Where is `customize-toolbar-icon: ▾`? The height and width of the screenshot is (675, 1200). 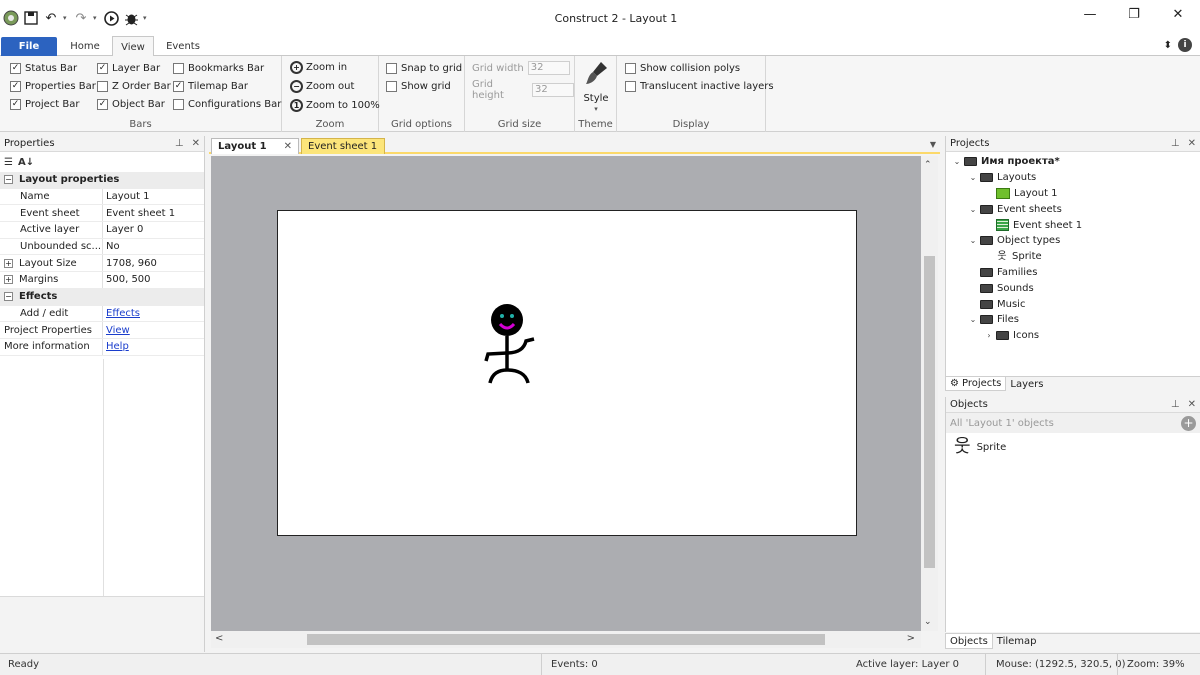 customize-toolbar-icon: ▾ is located at coordinates (146, 18).